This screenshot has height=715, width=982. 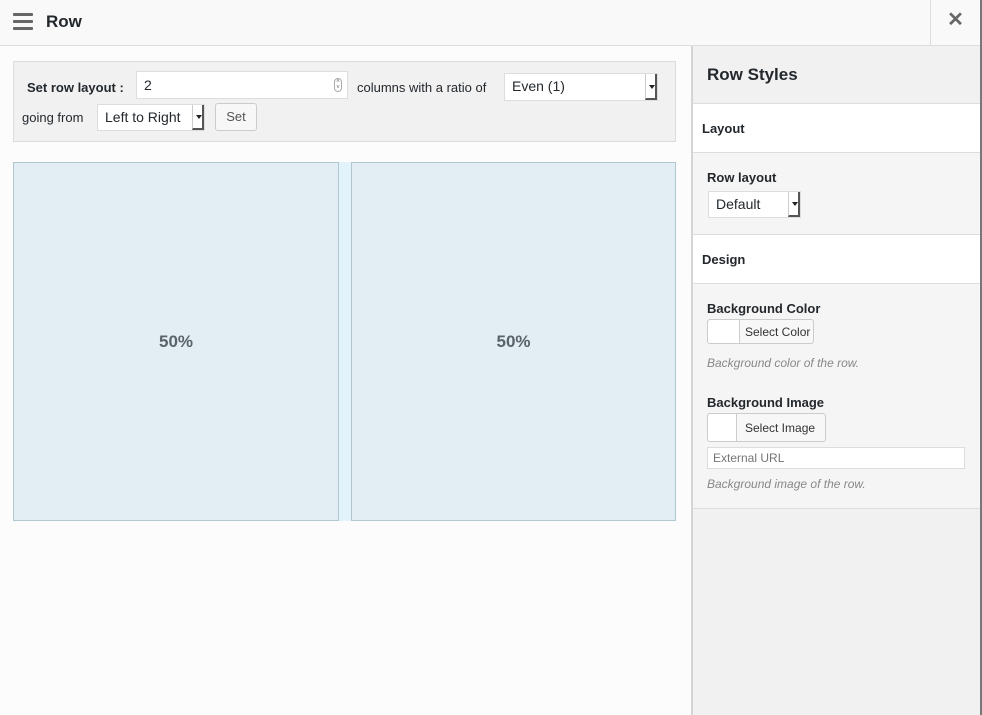 I want to click on ratio-select: Even (1), so click(x=581, y=87).